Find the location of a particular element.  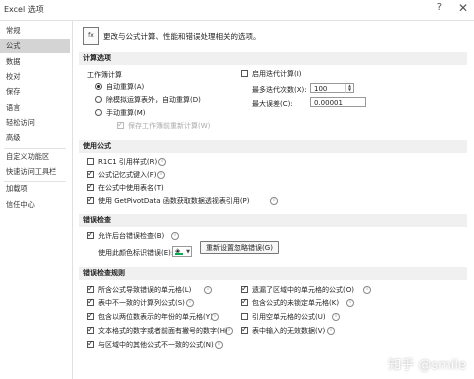

sidebar-item-formulas: 公式 is located at coordinates (35, 46).